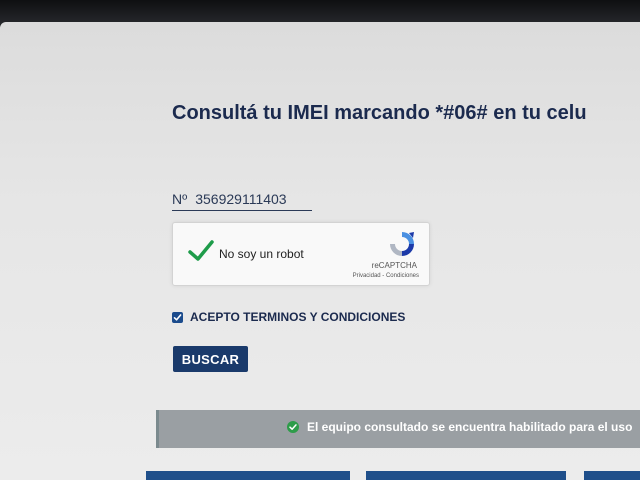 The height and width of the screenshot is (480, 640). I want to click on terms-checkbox, so click(177, 317).